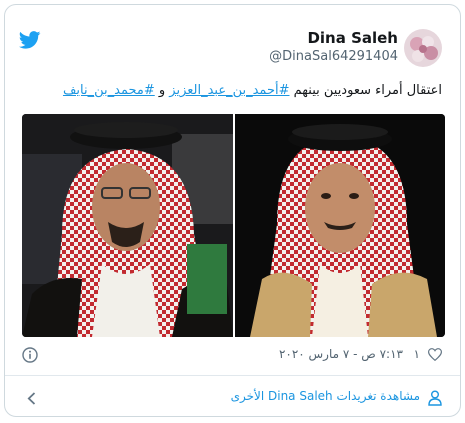  Describe the element at coordinates (417, 354) in the screenshot. I see `like-count: ١` at that location.